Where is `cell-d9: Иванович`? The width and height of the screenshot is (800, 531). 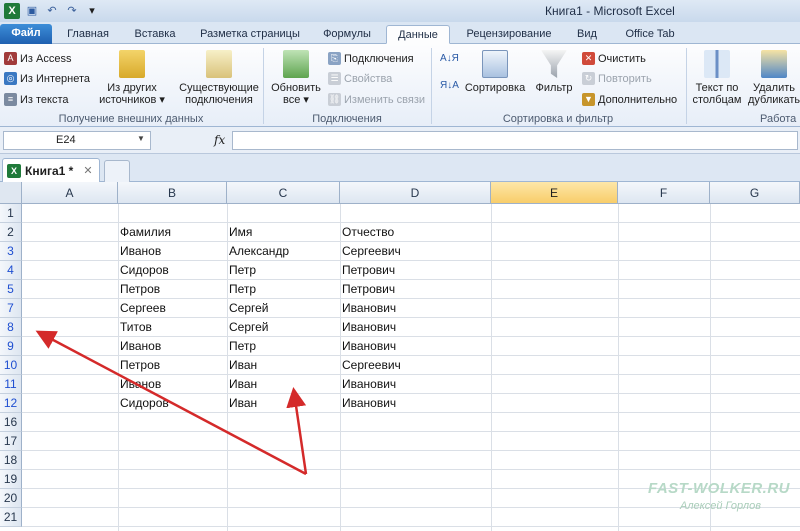
cell-d9: Иванович is located at coordinates (415, 346).